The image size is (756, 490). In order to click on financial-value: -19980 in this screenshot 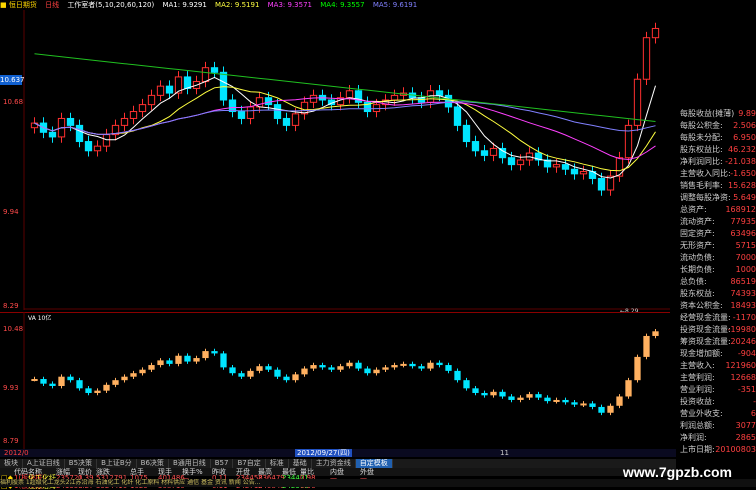, I will do `click(741, 329)`.